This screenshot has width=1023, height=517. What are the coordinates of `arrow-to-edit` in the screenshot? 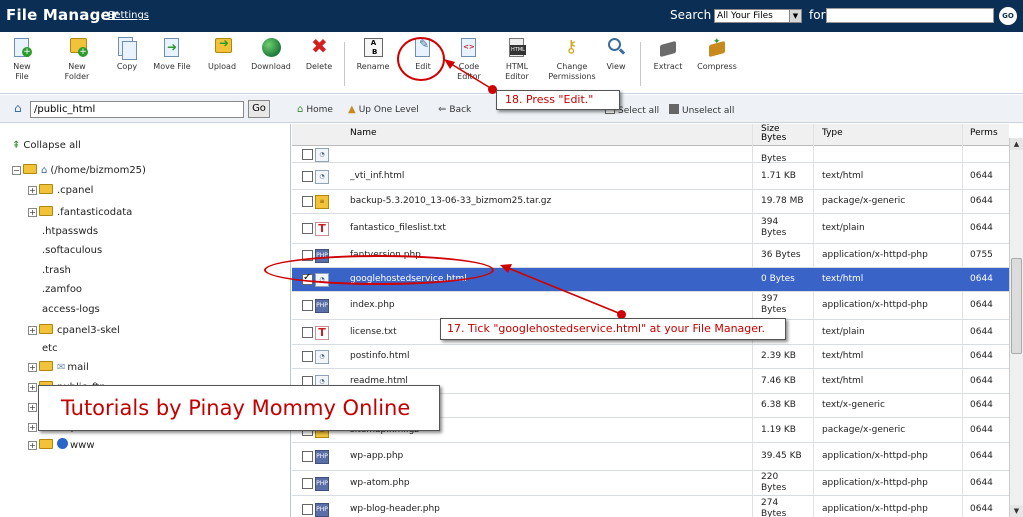 It's located at (470, 75).